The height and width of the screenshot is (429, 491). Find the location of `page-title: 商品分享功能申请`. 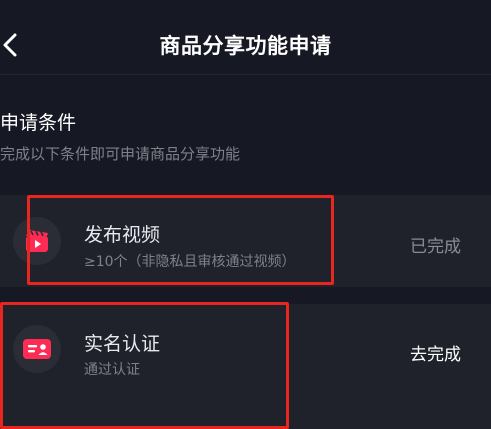

page-title: 商品分享功能申请 is located at coordinates (245, 46).